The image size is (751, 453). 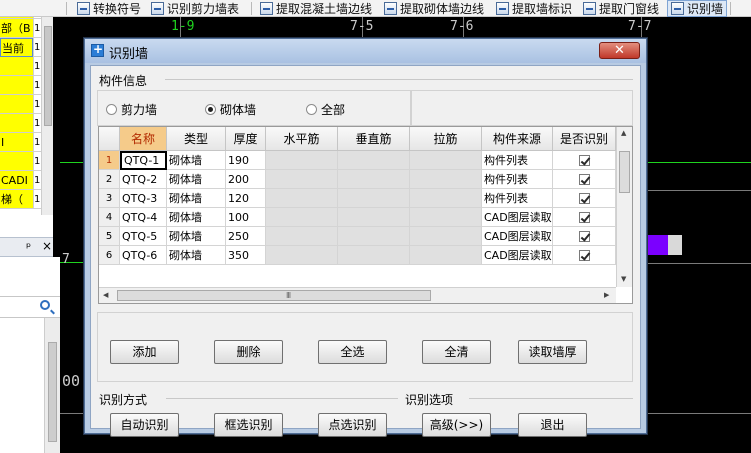 What do you see at coordinates (274, 295) in the screenshot?
I see `scroll-thumb: III` at bounding box center [274, 295].